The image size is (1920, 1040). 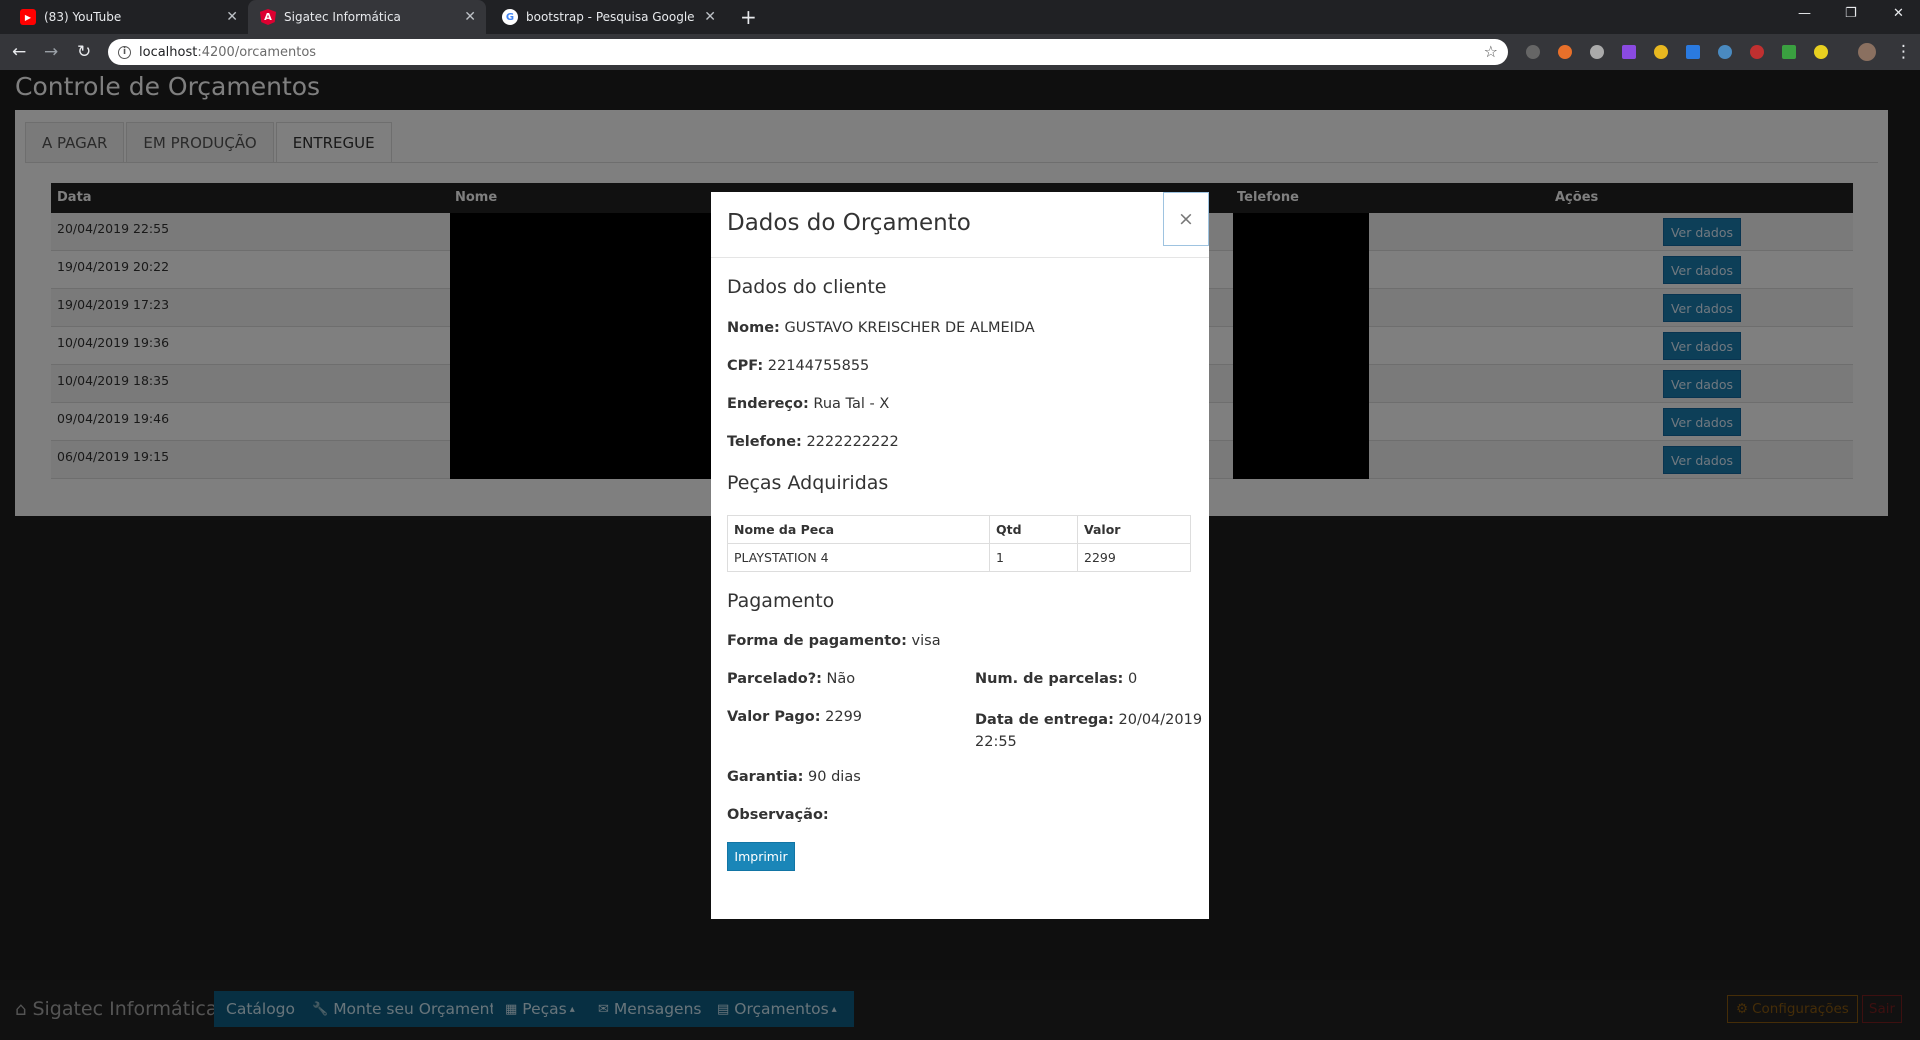 I want to click on cors-extension-icon, so click(x=1789, y=52).